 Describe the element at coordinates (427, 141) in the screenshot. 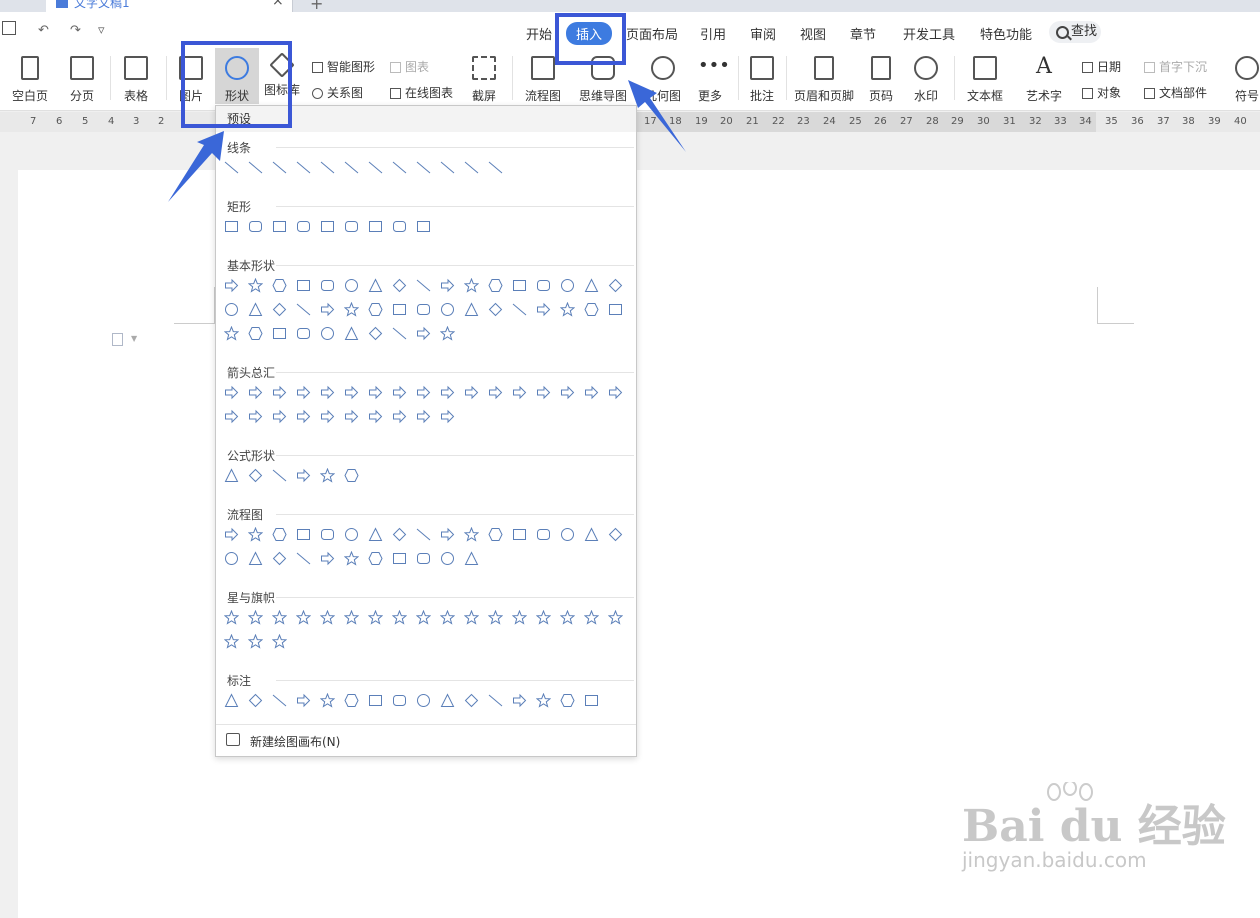

I see `annotation-arrows` at that location.